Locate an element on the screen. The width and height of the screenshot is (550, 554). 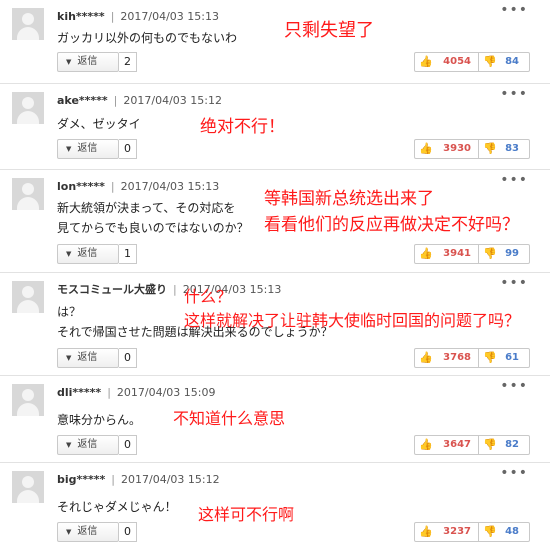
annotation-line: 看看他们的反应再做决定不好吗？ is located at coordinates (391, 225).